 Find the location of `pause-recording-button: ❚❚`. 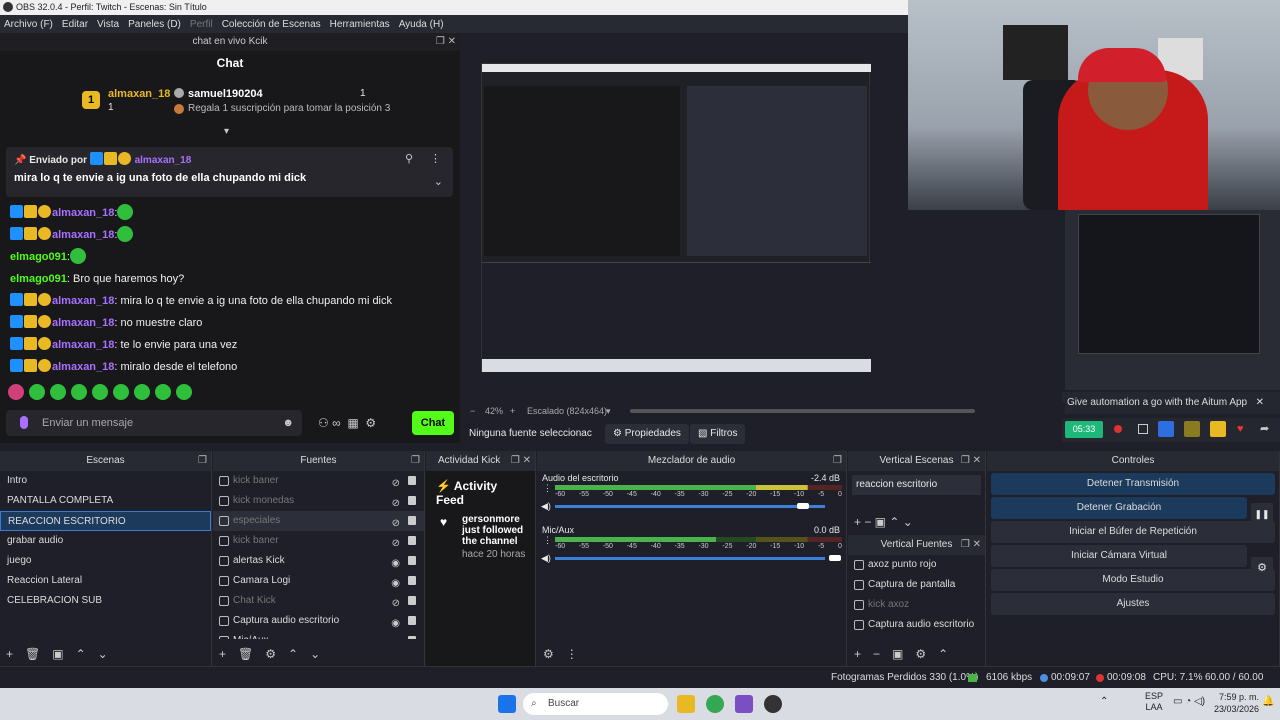

pause-recording-button: ❚❚ is located at coordinates (1262, 514).